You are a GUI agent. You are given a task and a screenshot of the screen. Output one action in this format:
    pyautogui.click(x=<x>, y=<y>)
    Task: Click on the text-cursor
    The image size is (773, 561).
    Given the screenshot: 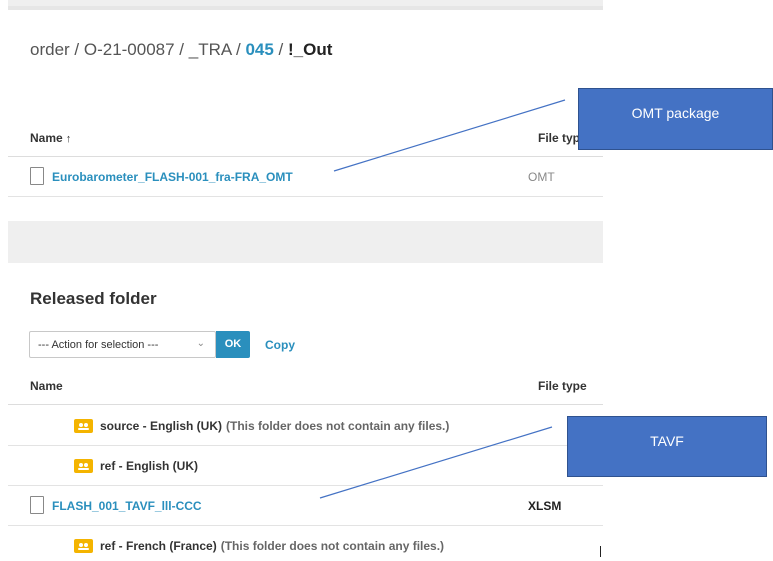 What is the action you would take?
    pyautogui.click(x=600, y=551)
    